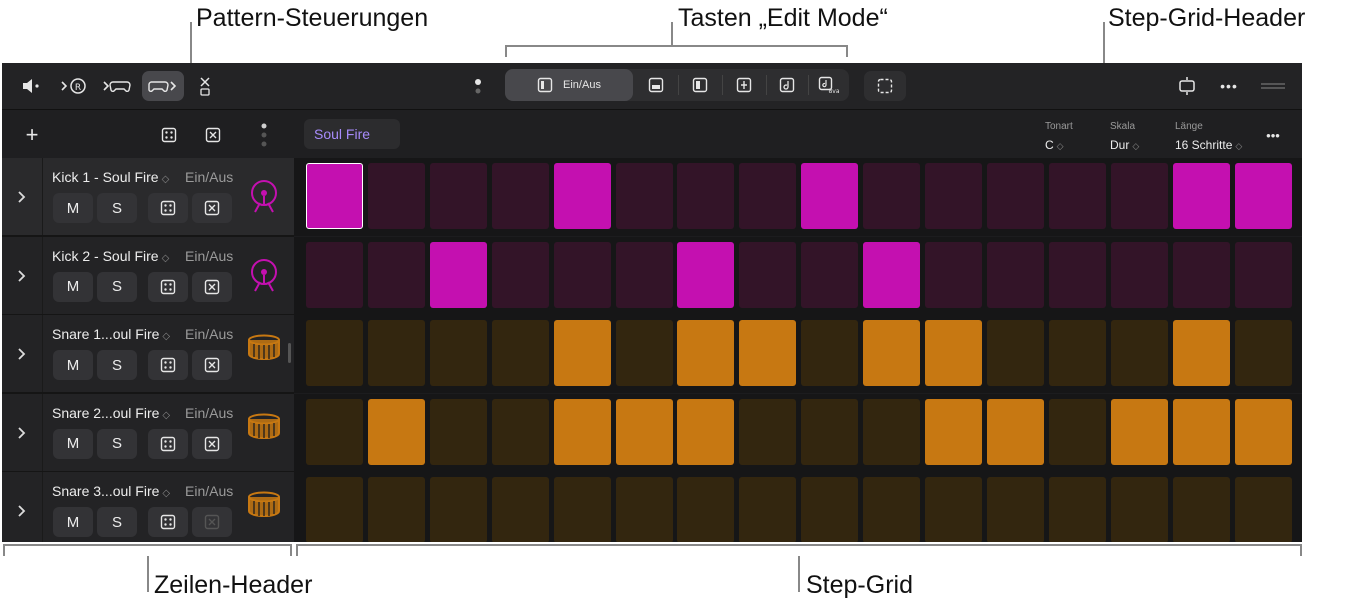 Image resolution: width=1351 pixels, height=612 pixels. Describe the element at coordinates (163, 86) in the screenshot. I see `gamepad-active-icon` at that location.